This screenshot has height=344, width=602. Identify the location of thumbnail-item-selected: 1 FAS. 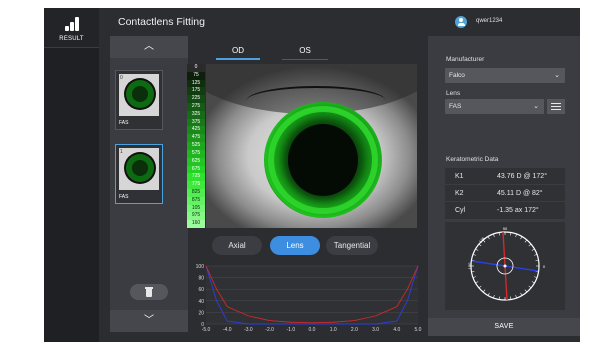
(139, 174).